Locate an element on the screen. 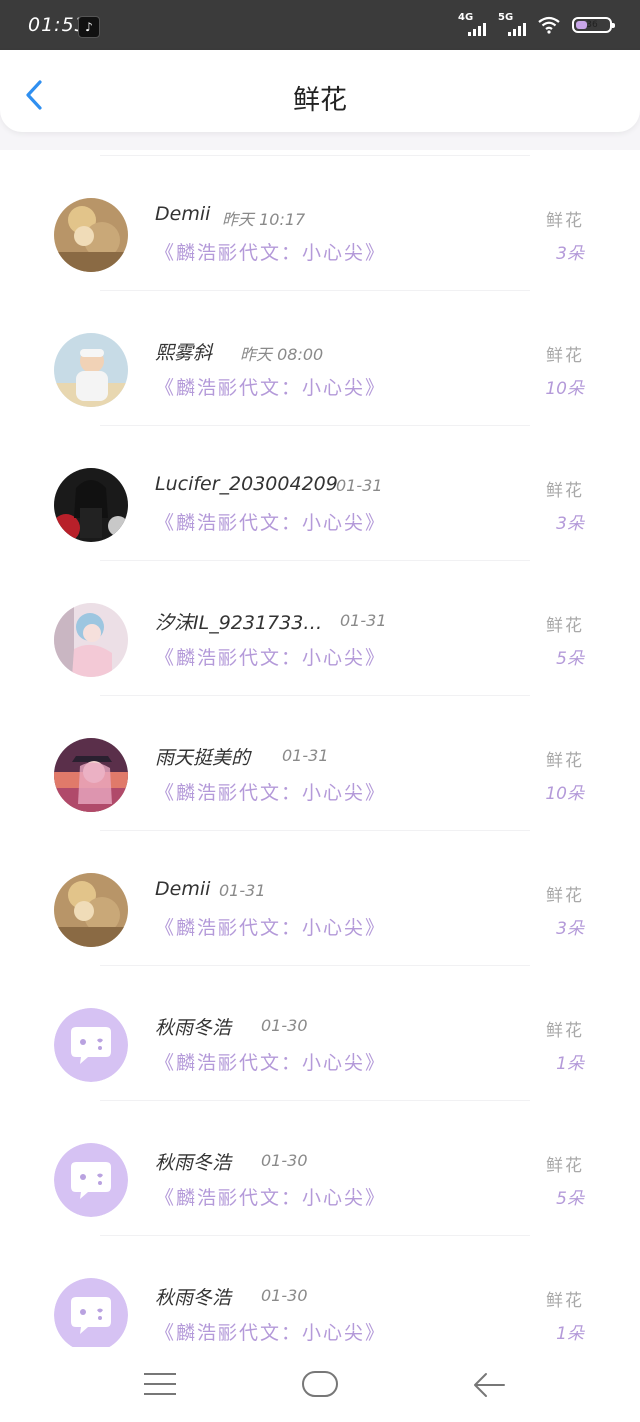 This screenshot has width=640, height=1422. system-nav-bar is located at coordinates (320, 1384).